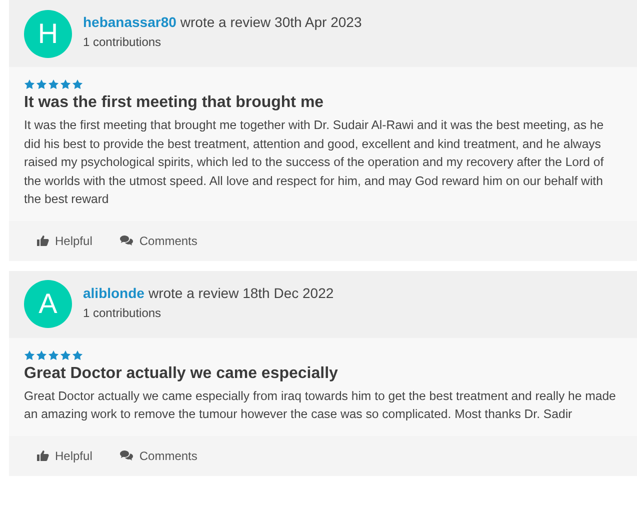  Describe the element at coordinates (320, 405) in the screenshot. I see `review-text: Great Doctor actually we came especially from iraq towards him to get the best treatment and really he made an amazing work to remove the tumour however the case was so complicated. Most thanks Dr. Sadir` at that location.